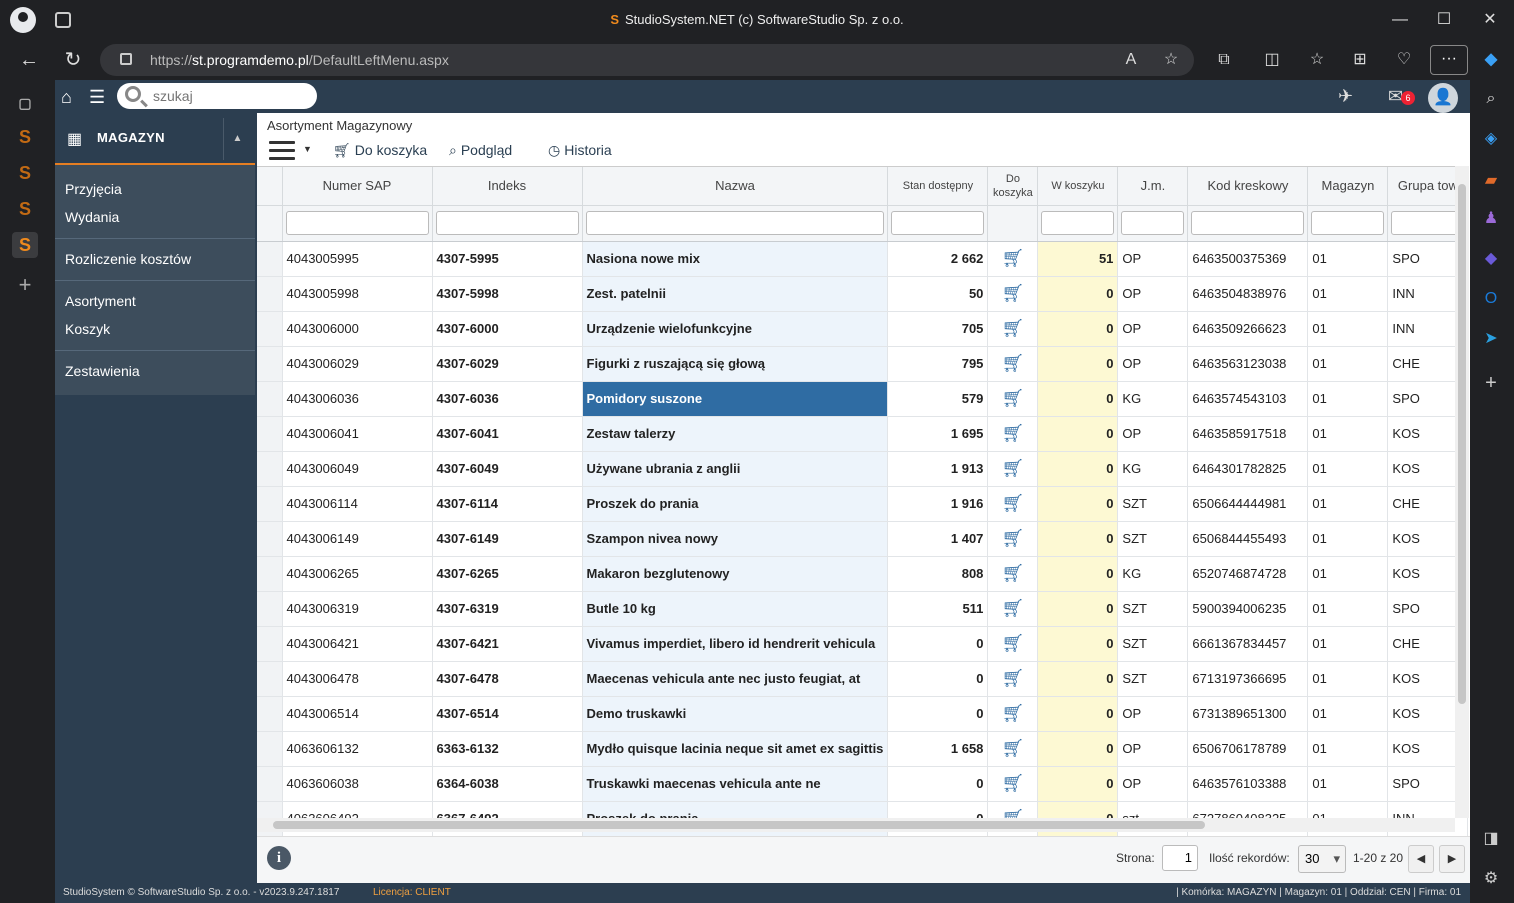 The height and width of the screenshot is (903, 1514). What do you see at coordinates (938, 294) in the screenshot?
I see `cell-stan: 50` at bounding box center [938, 294].